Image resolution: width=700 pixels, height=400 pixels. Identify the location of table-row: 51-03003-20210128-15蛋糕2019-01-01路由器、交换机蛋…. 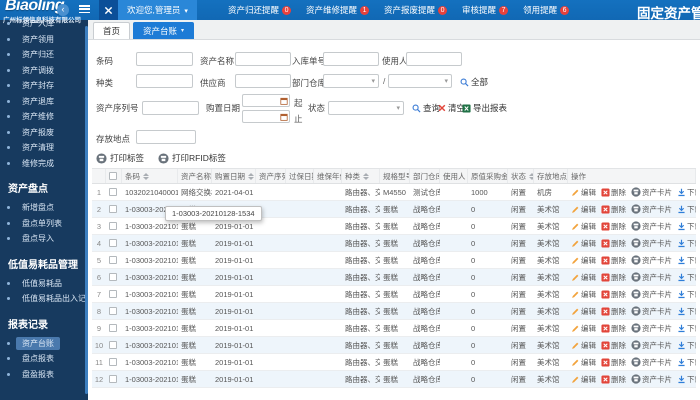
(394, 260).